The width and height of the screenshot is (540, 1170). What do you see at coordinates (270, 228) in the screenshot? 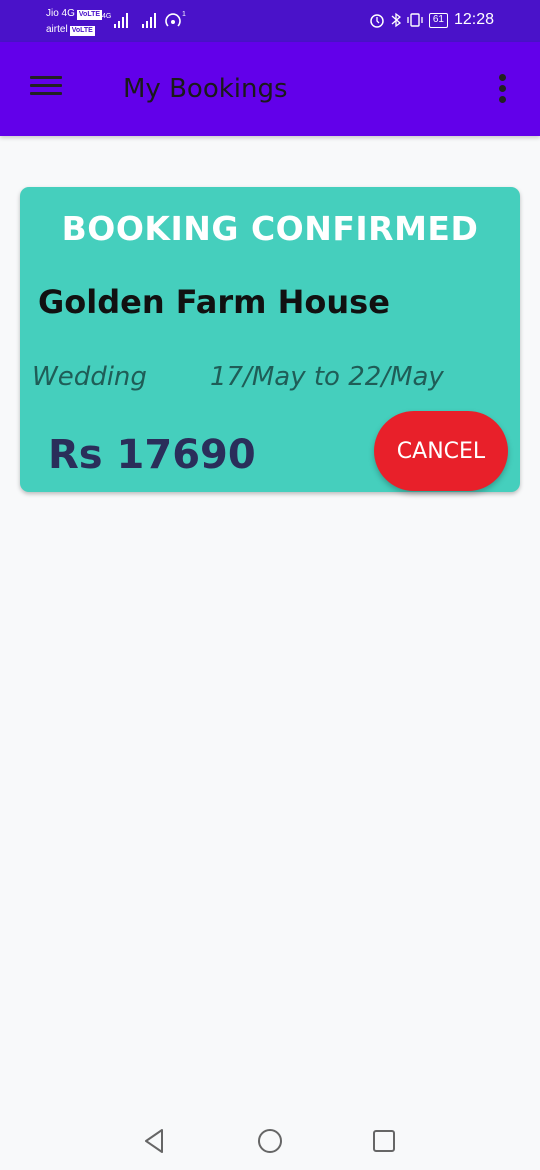
I see `booking-status: BOOKING CONFIRMED` at bounding box center [270, 228].